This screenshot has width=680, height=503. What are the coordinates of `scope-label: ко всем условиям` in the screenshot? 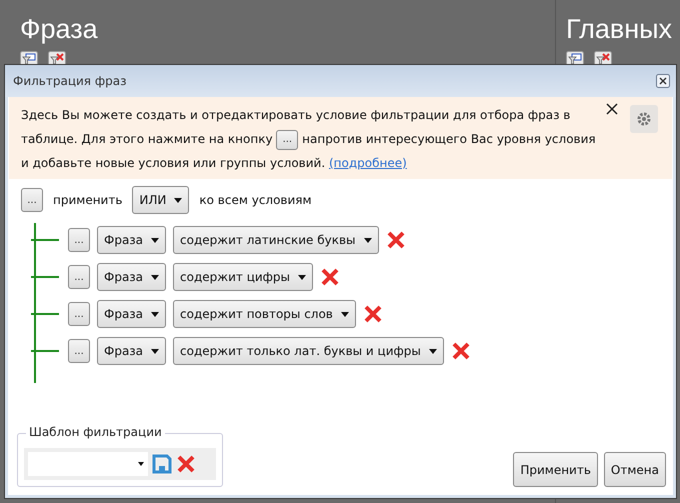 It's located at (255, 200).